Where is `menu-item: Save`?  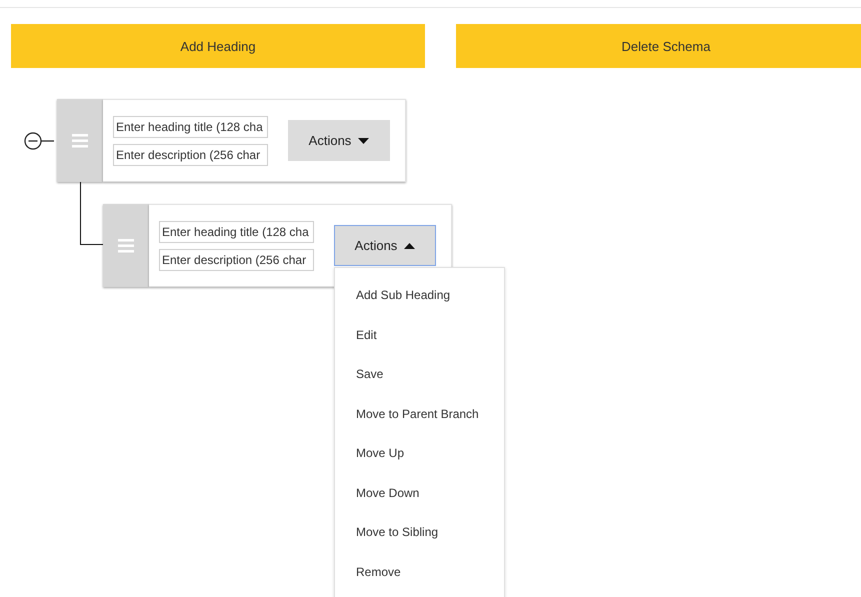
menu-item: Save is located at coordinates (419, 374).